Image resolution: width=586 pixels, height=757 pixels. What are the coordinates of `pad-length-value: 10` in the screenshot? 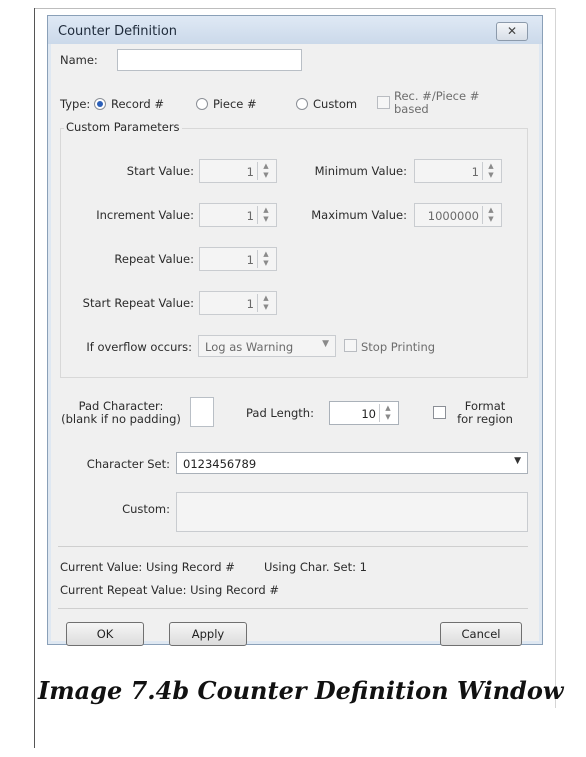 It's located at (368, 414).